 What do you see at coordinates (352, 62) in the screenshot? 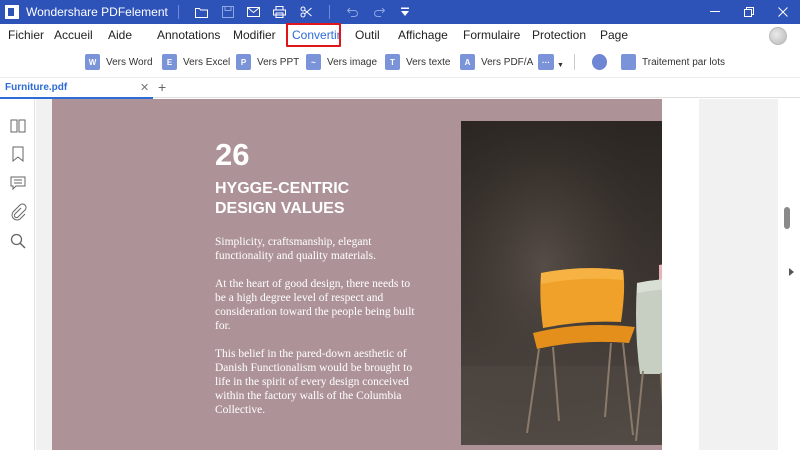
I see `vers-image-label: Vers image` at bounding box center [352, 62].